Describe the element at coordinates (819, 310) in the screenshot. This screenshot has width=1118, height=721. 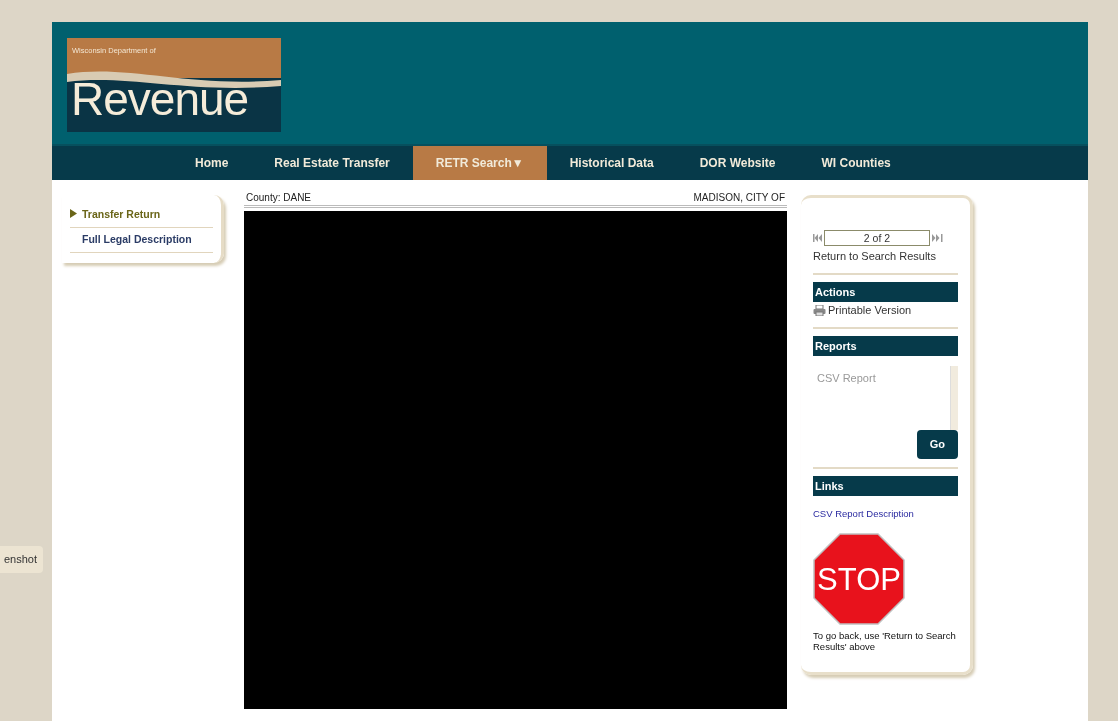
I see `printer-icon` at that location.